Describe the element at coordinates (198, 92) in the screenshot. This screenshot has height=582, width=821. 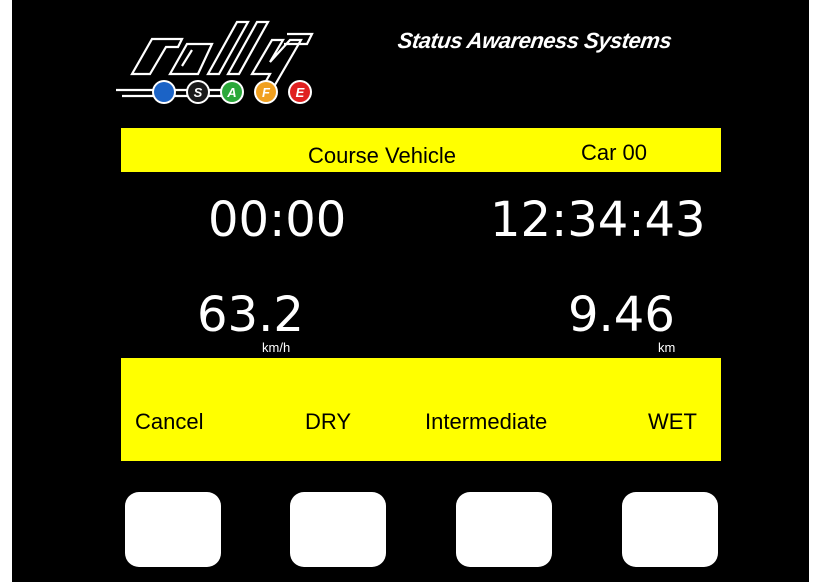
I see `logo-letter-s: S` at that location.